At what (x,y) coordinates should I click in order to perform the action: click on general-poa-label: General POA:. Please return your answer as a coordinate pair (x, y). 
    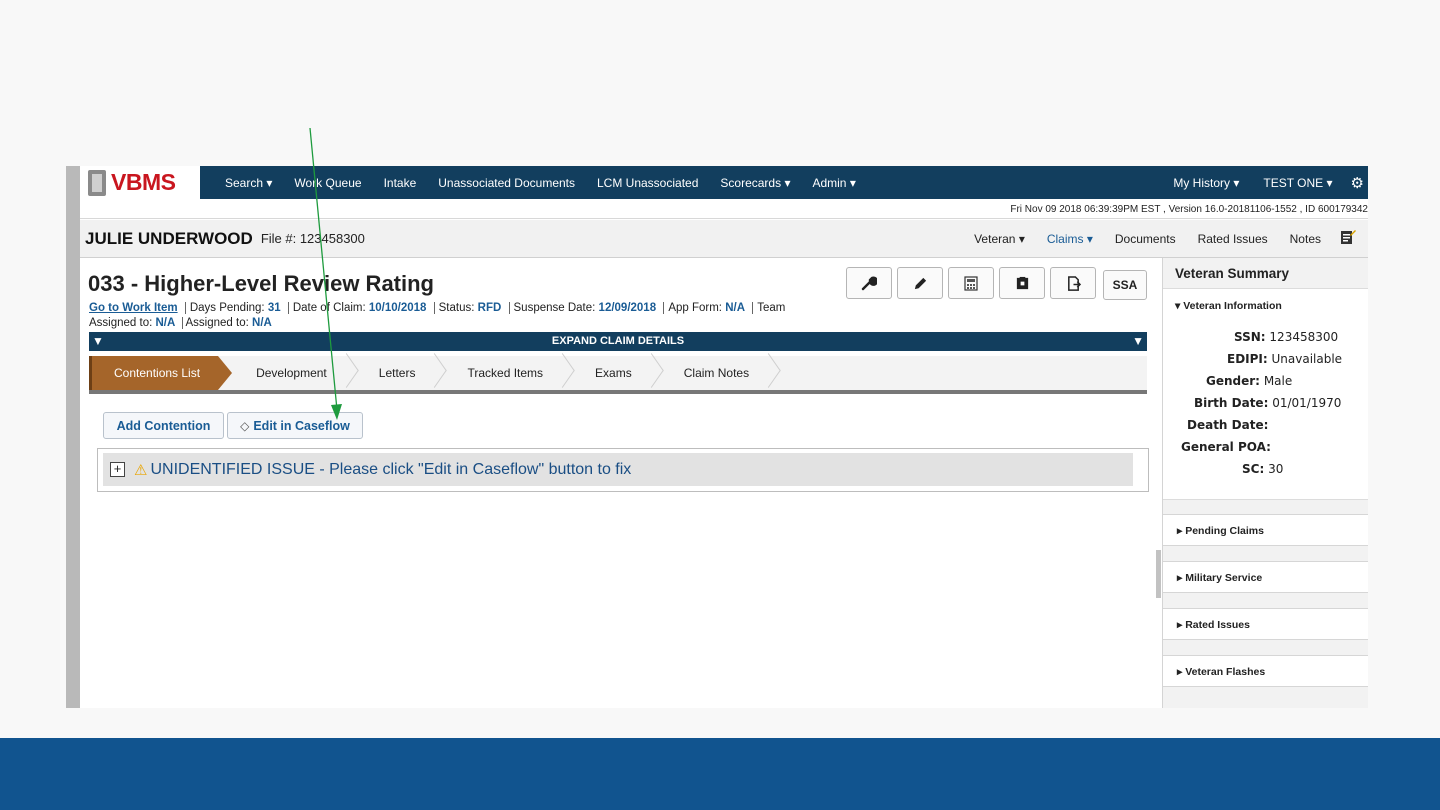
    Looking at the image, I should click on (1226, 447).